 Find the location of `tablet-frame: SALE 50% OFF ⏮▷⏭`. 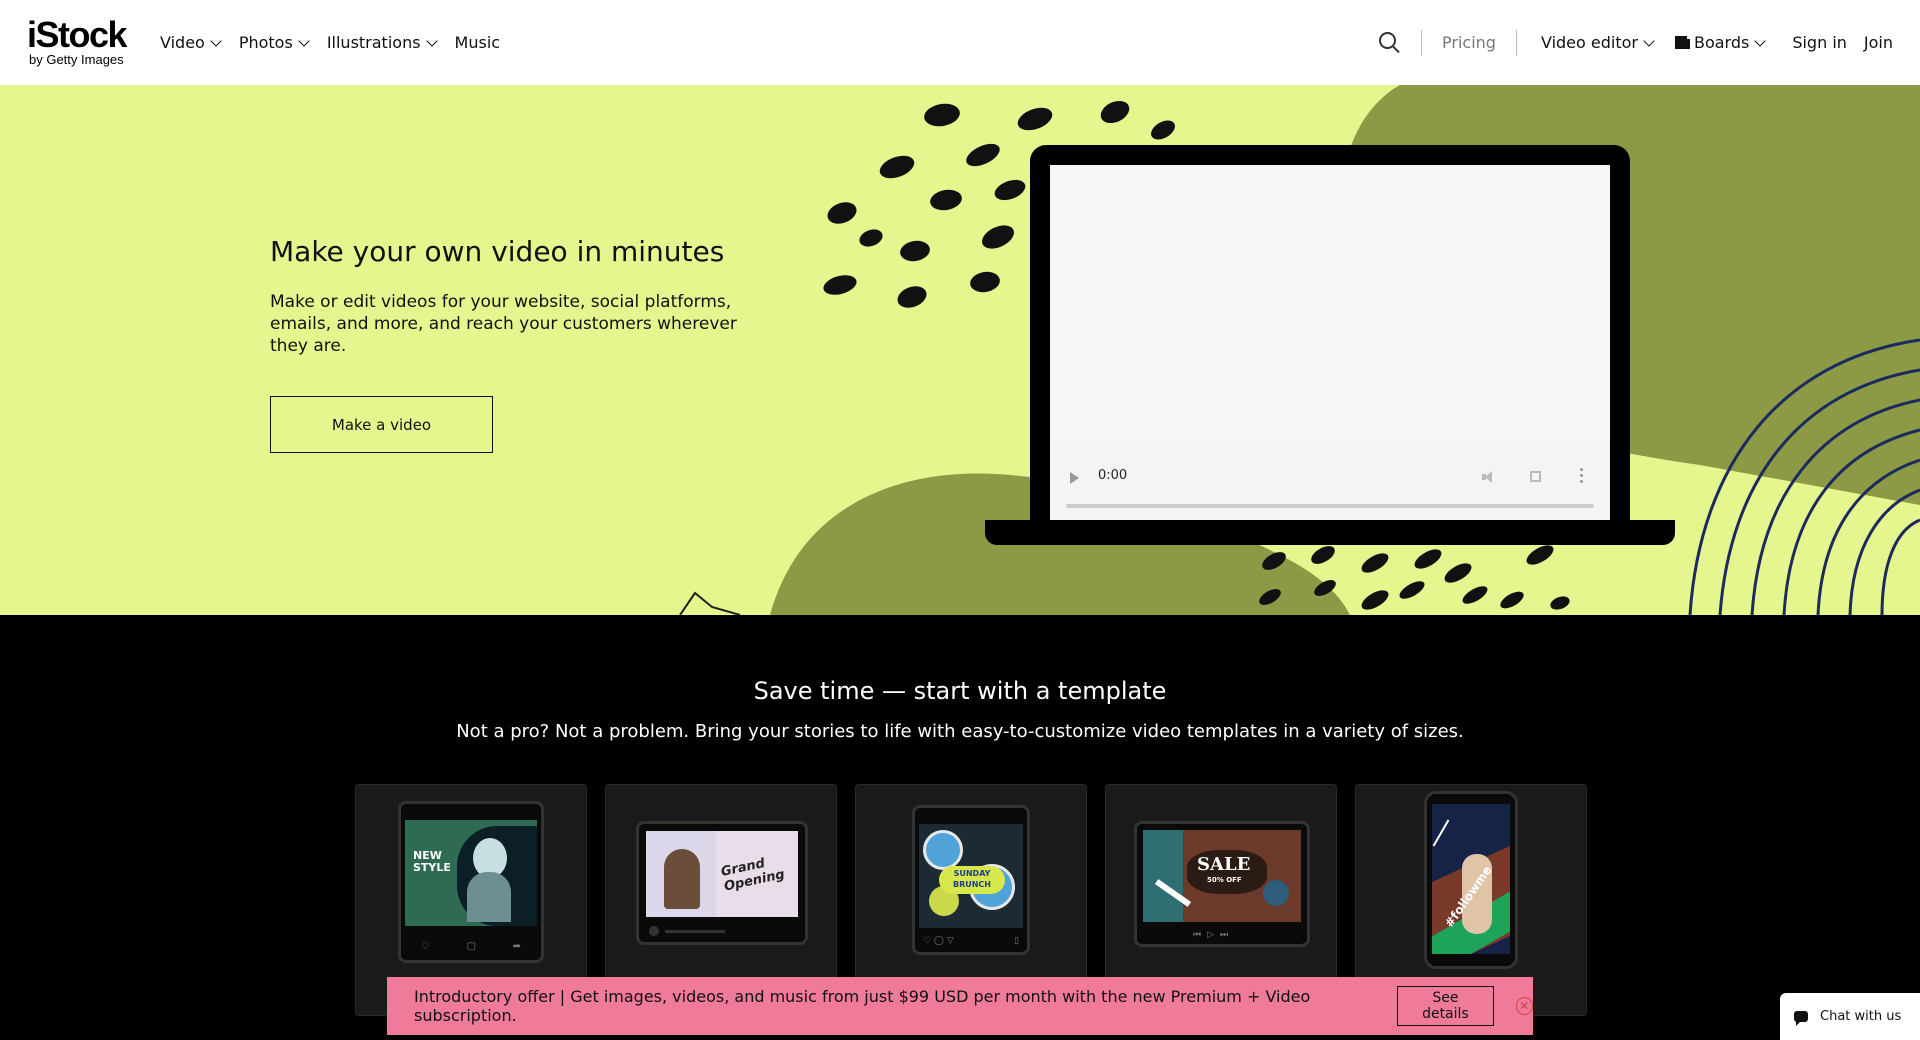

tablet-frame: SALE 50% OFF ⏮▷⏭ is located at coordinates (1222, 884).